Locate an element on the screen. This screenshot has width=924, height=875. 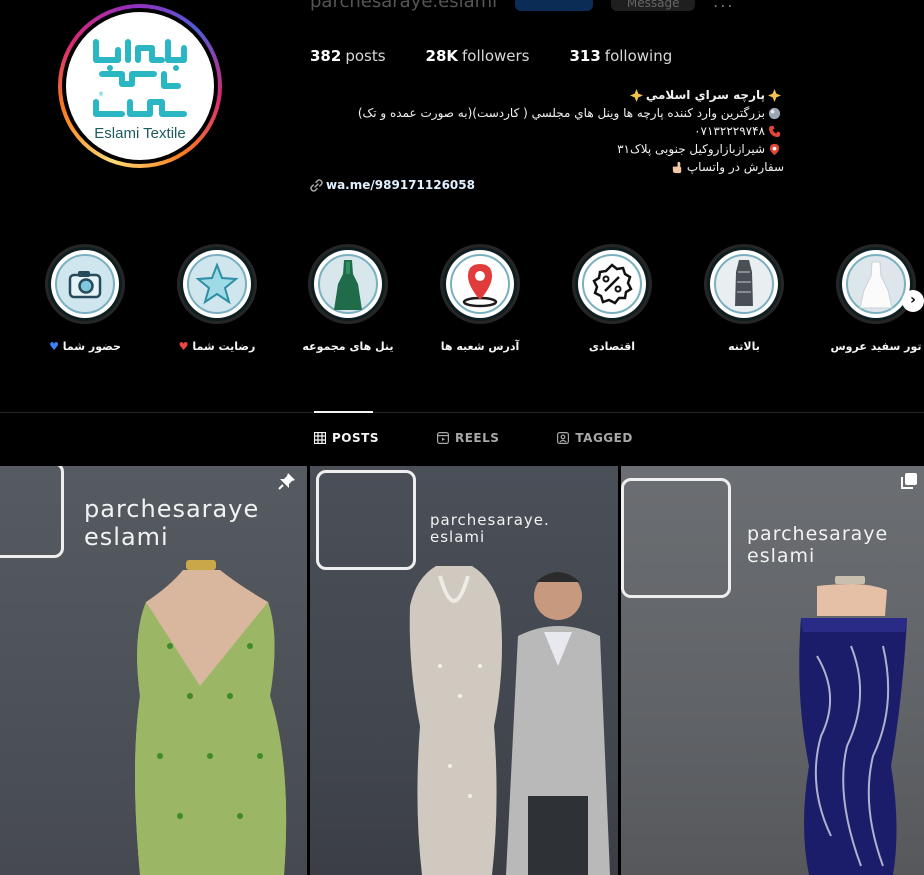
avatar-caption: Eslami Textile is located at coordinates (140, 133).